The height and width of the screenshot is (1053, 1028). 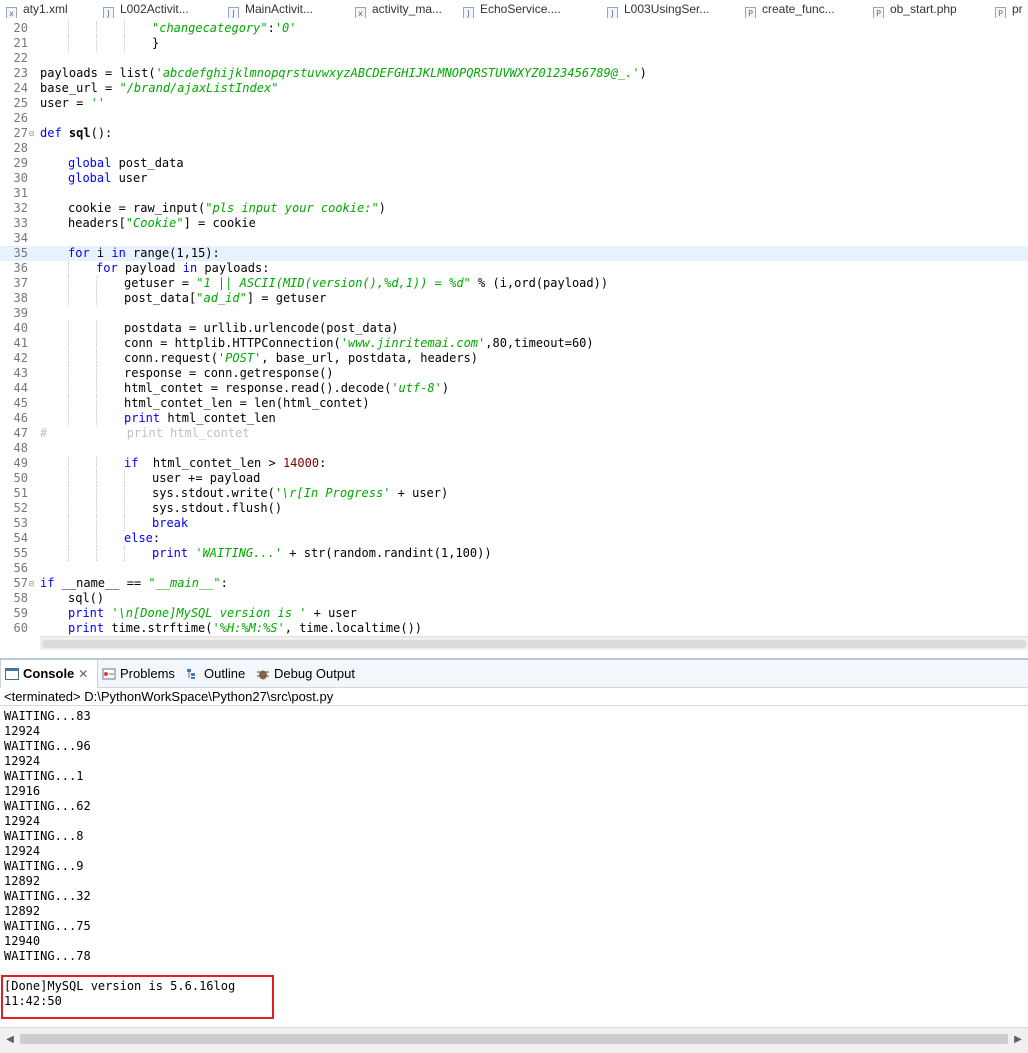 What do you see at coordinates (44, 866) in the screenshot?
I see `console-line: WAITING...9` at bounding box center [44, 866].